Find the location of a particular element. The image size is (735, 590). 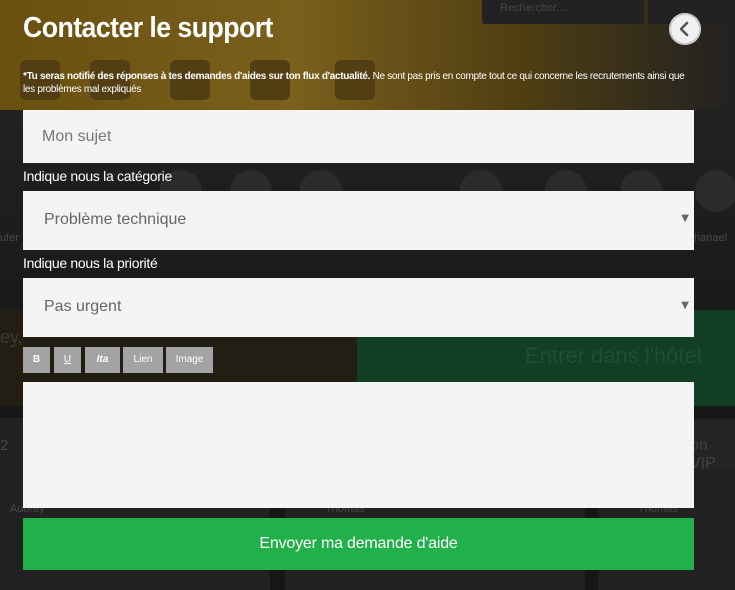

priority-select: Pas urgent ▼ is located at coordinates (358, 307).